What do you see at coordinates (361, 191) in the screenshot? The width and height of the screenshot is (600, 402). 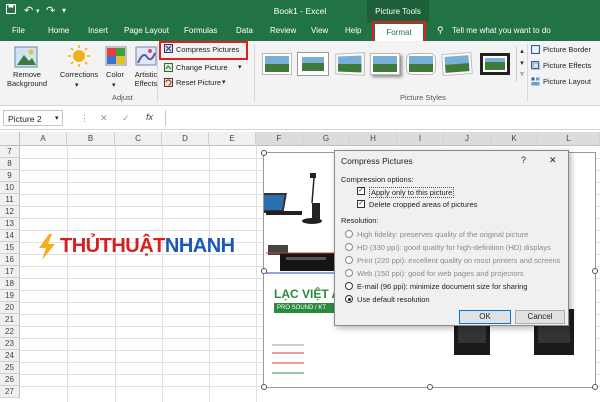 I see `apply-only-checkbox: ✓` at bounding box center [361, 191].